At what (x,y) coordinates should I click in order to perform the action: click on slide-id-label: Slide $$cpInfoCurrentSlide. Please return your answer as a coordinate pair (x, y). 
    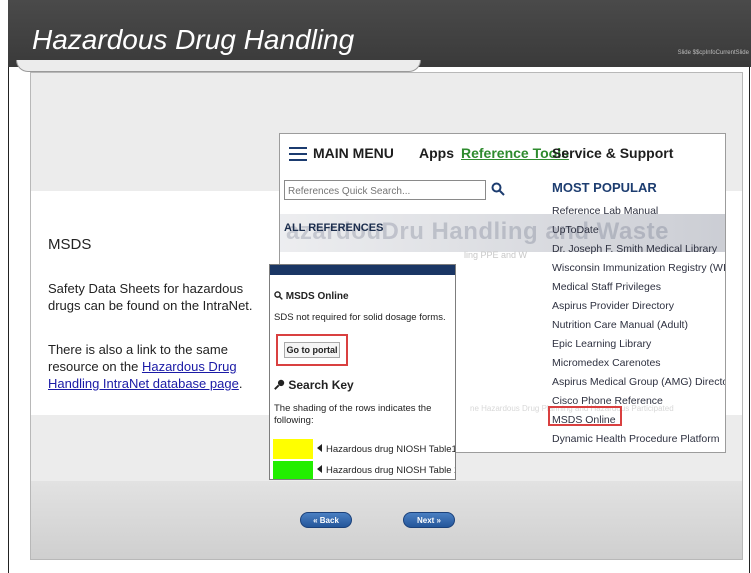
    Looking at the image, I should click on (713, 53).